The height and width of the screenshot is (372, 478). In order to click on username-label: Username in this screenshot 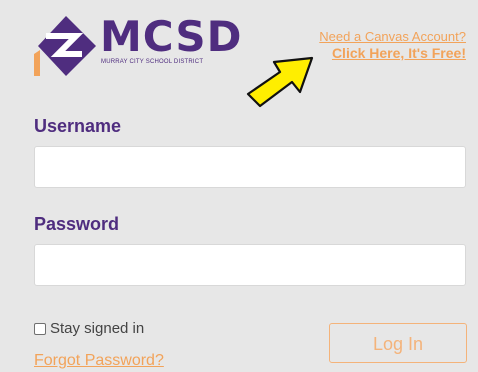, I will do `click(78, 126)`.